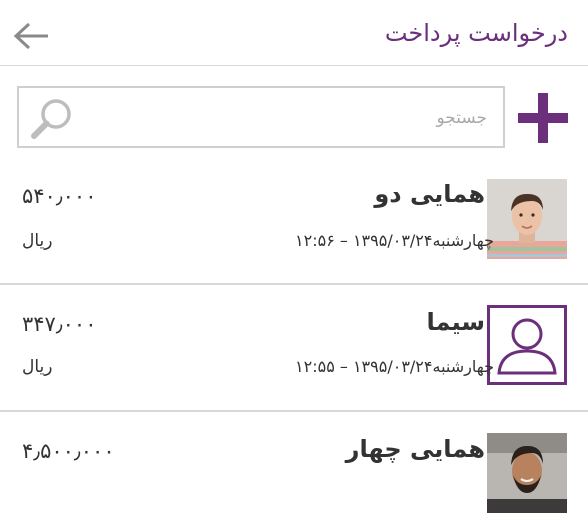 This screenshot has width=588, height=513. What do you see at coordinates (394, 240) in the screenshot?
I see `request-date: چهارشنبه۱۳۹۵/۰۳/۲۴ – ۱۲:۵۶` at bounding box center [394, 240].